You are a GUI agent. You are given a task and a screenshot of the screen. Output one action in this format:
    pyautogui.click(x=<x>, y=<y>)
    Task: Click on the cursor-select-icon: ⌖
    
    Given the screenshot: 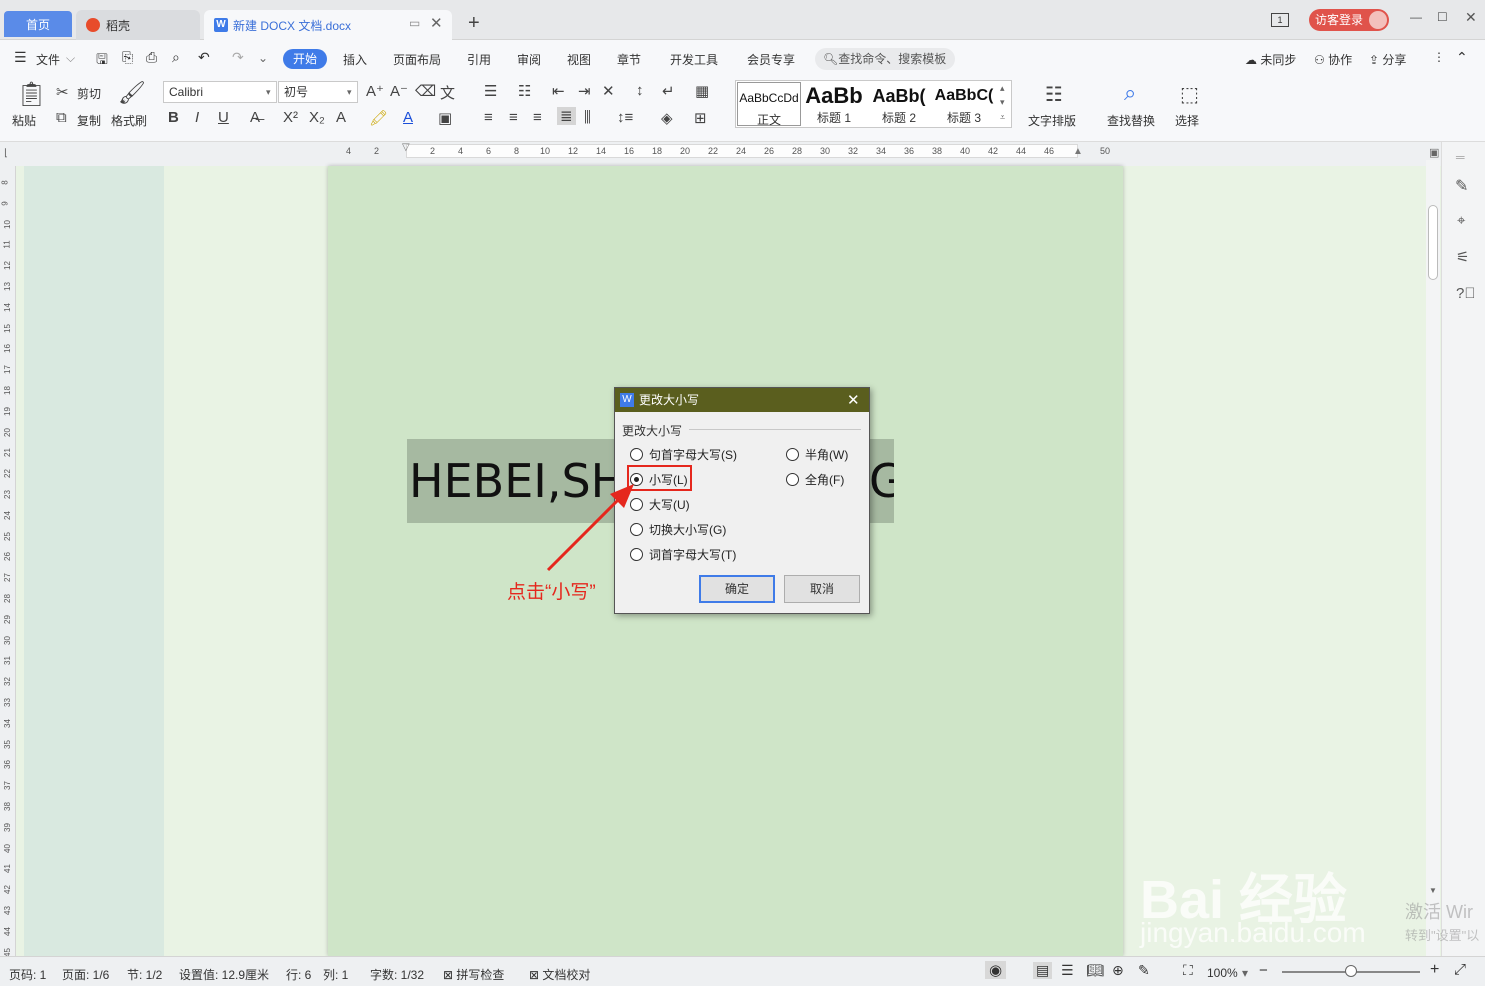 What is the action you would take?
    pyautogui.click(x=1461, y=220)
    